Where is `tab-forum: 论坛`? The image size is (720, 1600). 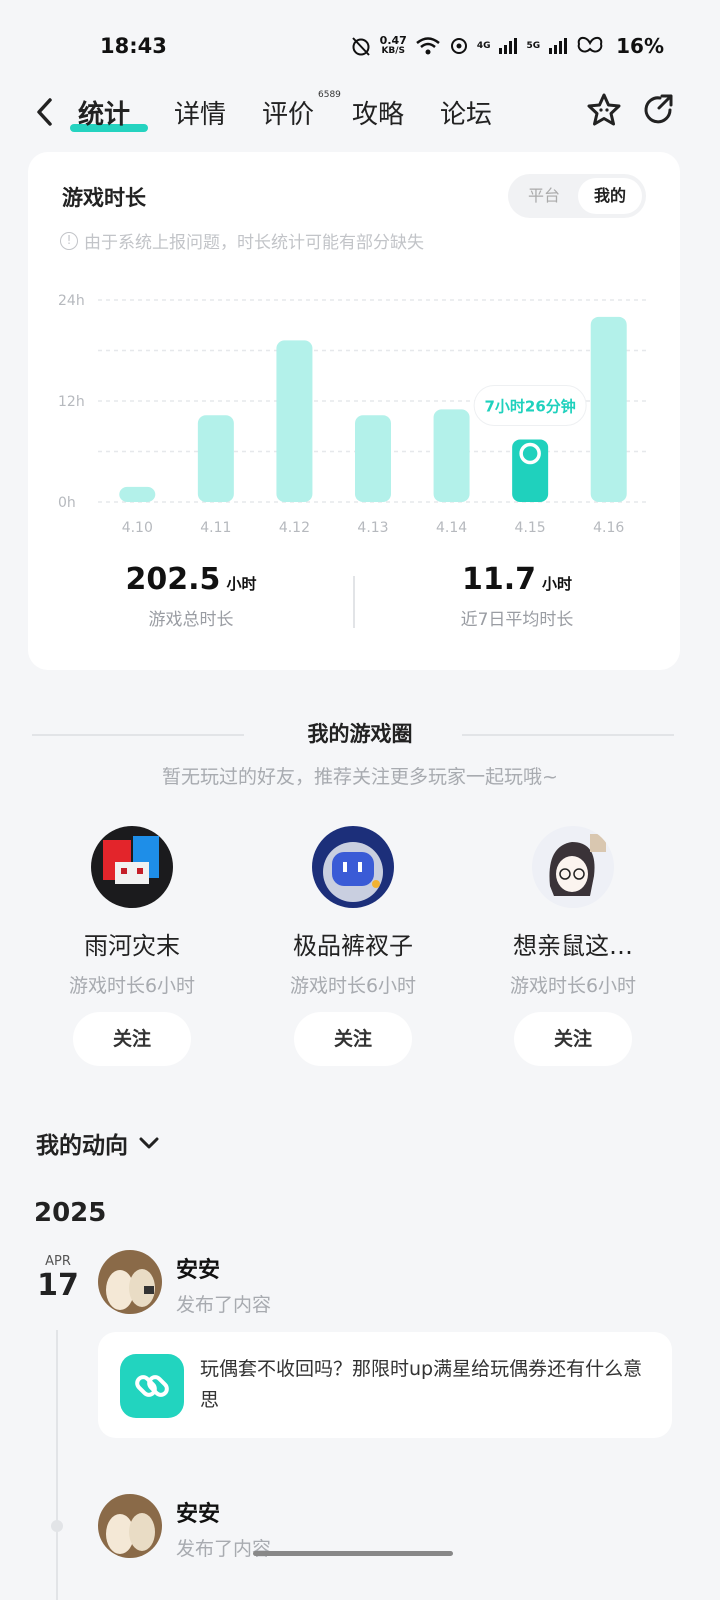
tab-forum: 论坛 is located at coordinates (466, 112).